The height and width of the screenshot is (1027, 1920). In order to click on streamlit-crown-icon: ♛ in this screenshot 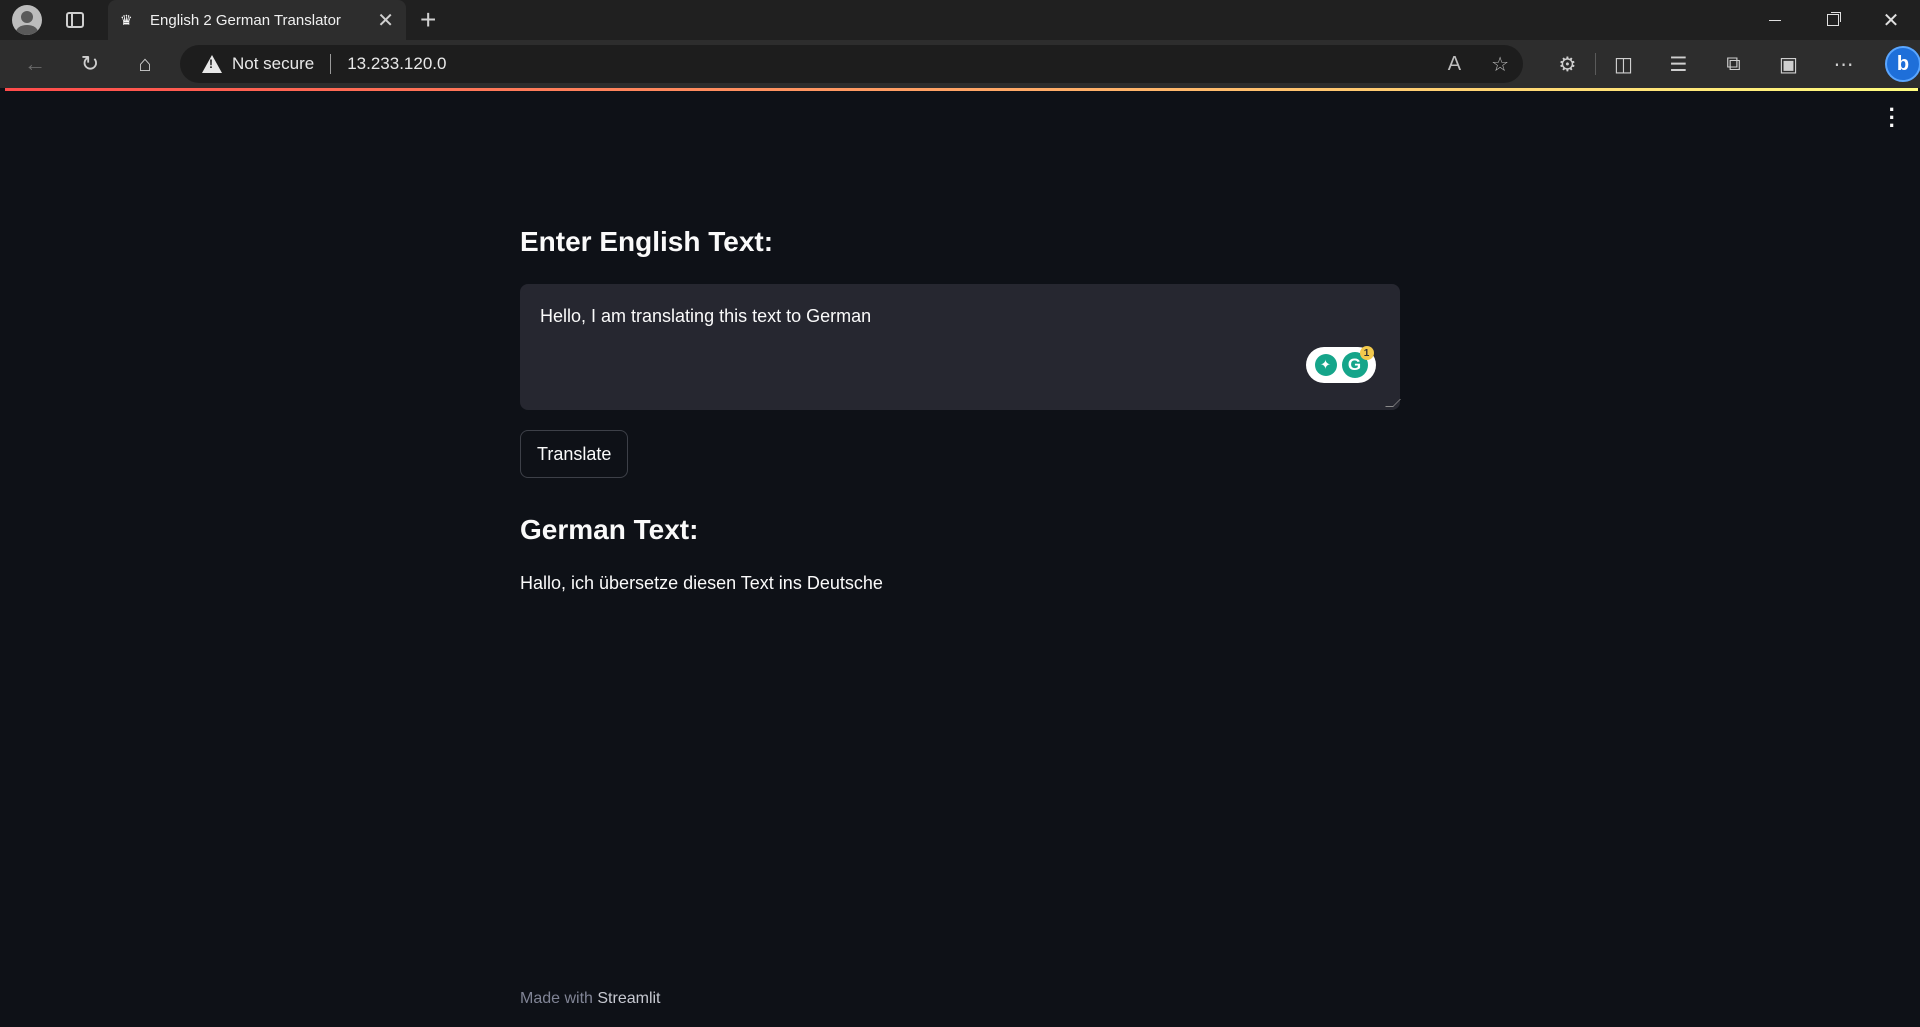, I will do `click(126, 19)`.